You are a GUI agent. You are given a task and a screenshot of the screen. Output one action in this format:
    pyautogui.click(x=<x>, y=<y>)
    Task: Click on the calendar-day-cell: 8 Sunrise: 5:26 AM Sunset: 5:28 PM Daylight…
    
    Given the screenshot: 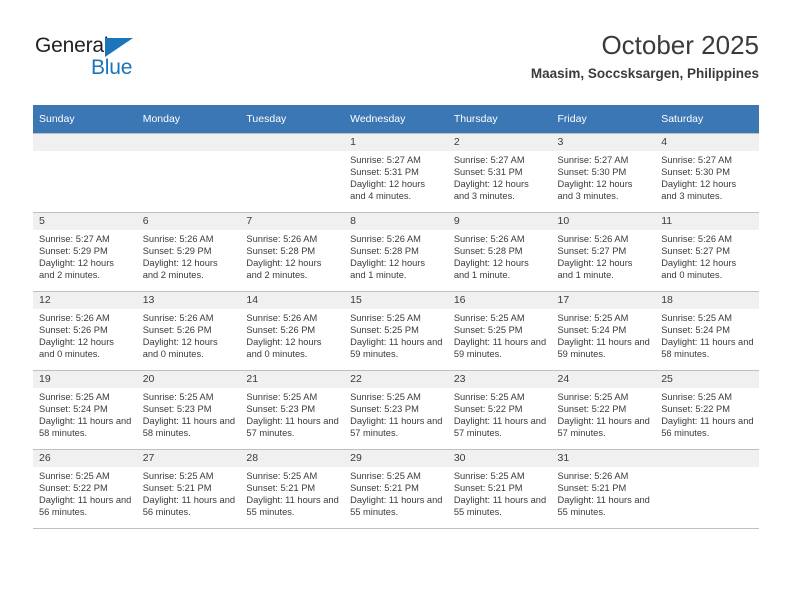 What is the action you would take?
    pyautogui.click(x=396, y=252)
    